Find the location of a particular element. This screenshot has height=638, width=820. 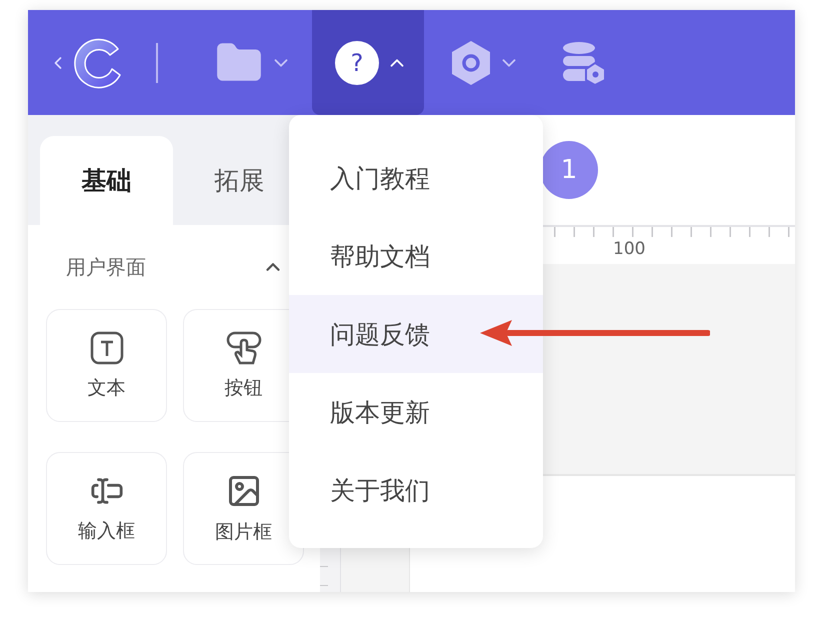

component-tile: 文本 is located at coordinates (106, 365).